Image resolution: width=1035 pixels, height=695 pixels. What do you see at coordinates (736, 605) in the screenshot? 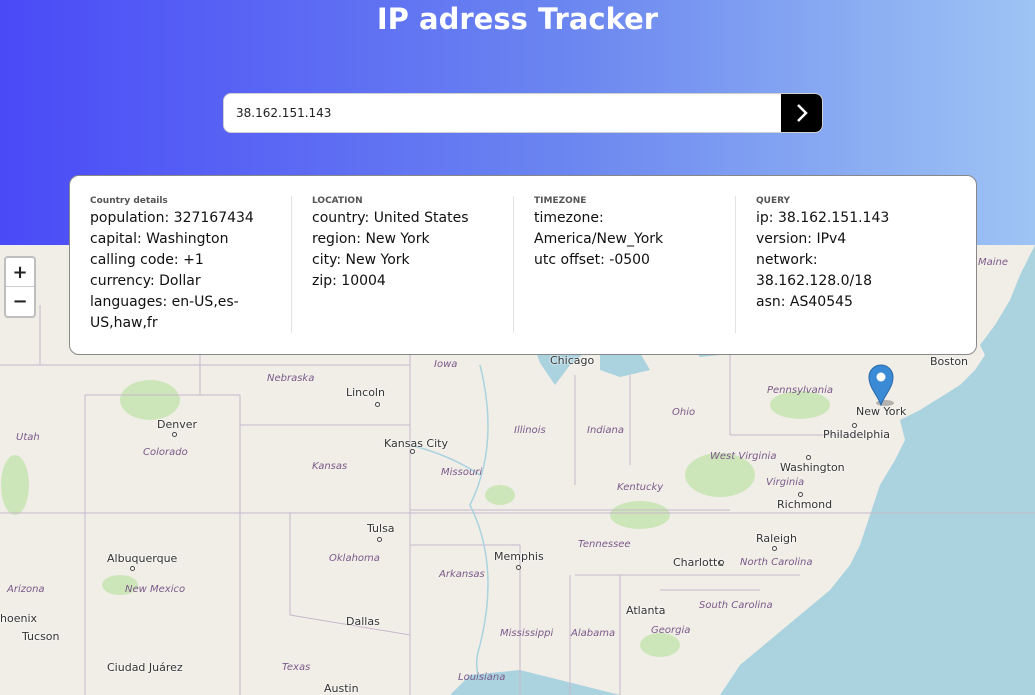
I see `state-label: South Carolina` at bounding box center [736, 605].